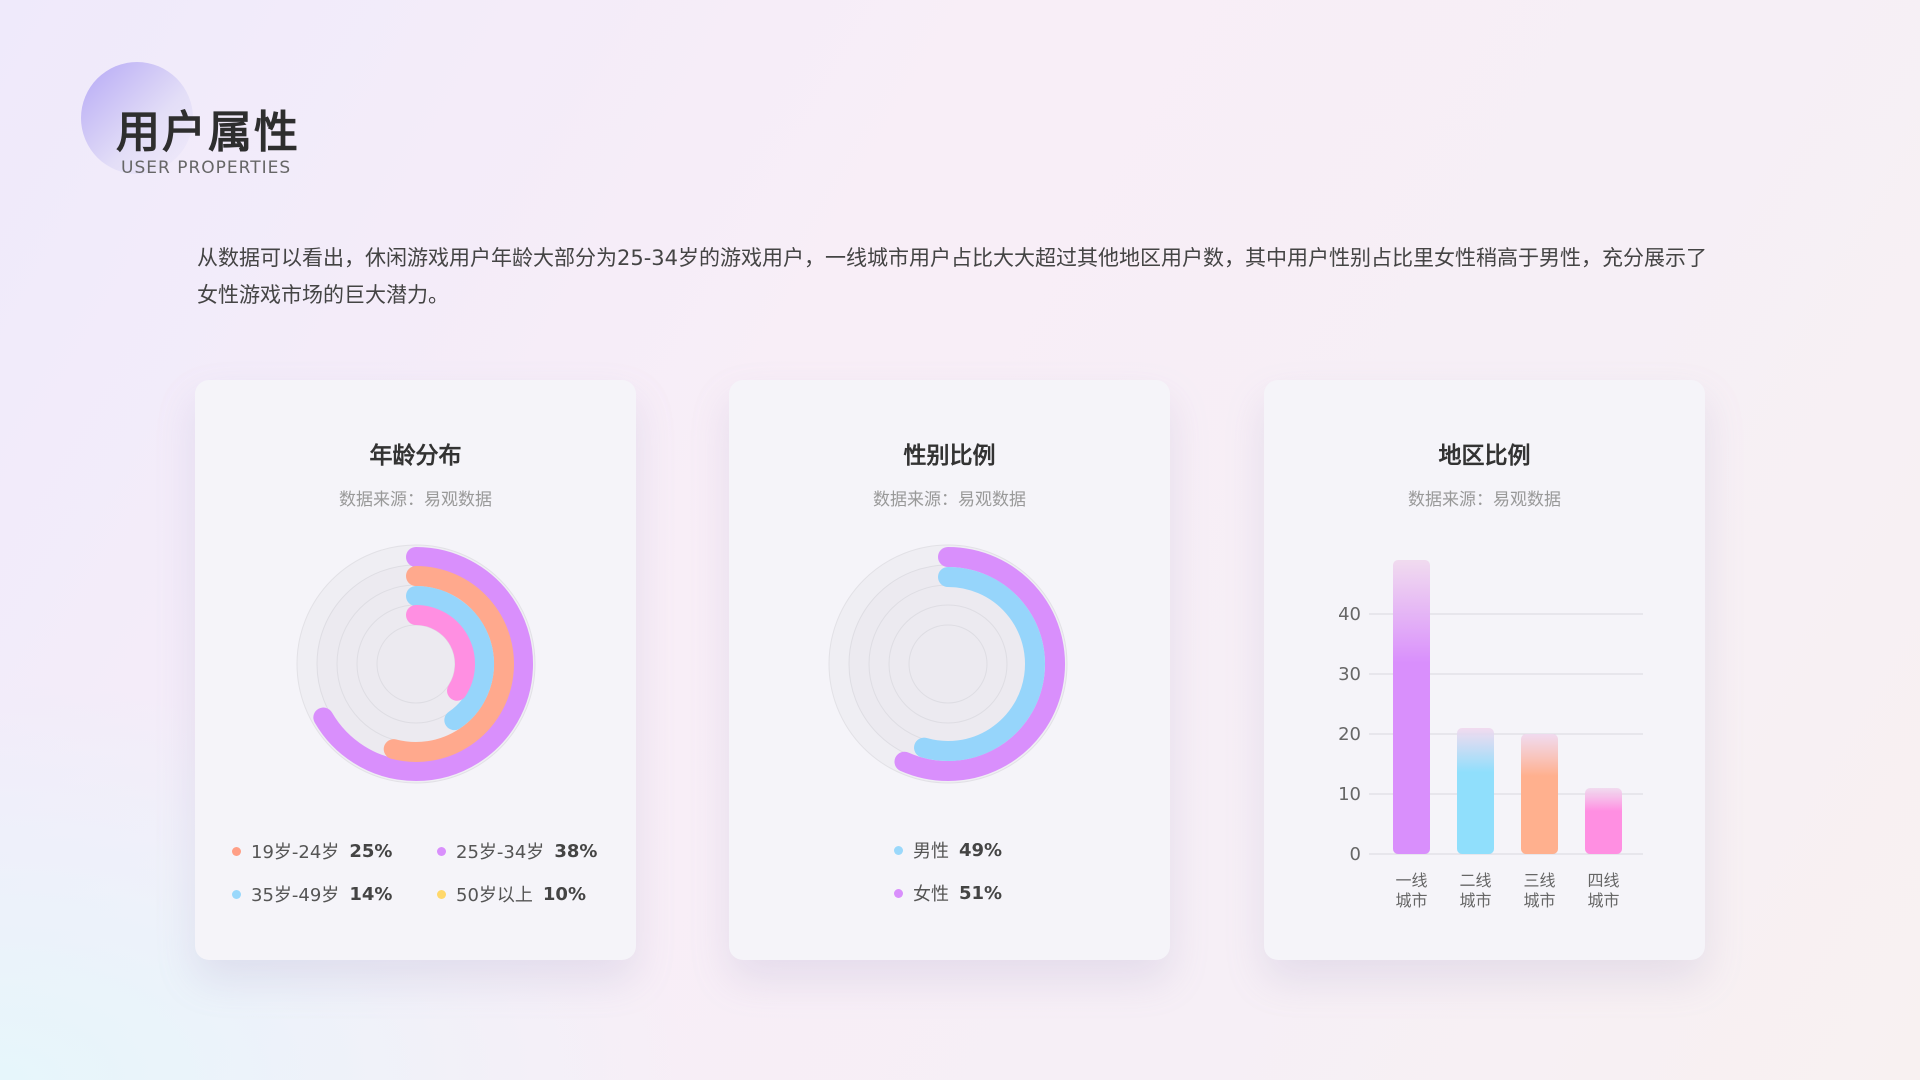 The image size is (1920, 1080). What do you see at coordinates (1355, 854) in the screenshot?
I see `y-tick-label: 0` at bounding box center [1355, 854].